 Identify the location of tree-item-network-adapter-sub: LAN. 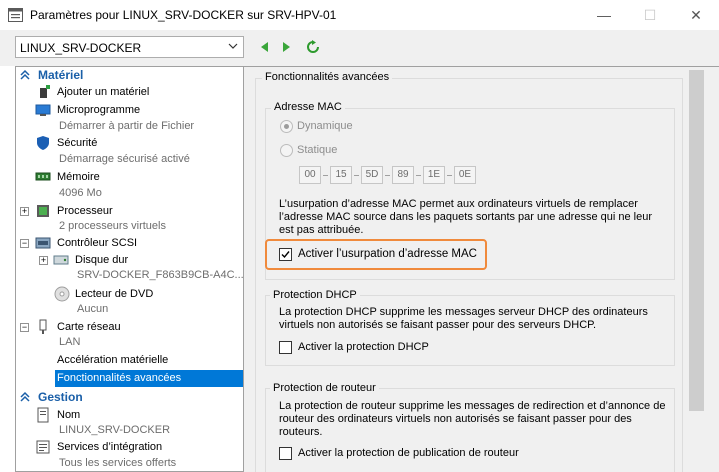
(70, 342).